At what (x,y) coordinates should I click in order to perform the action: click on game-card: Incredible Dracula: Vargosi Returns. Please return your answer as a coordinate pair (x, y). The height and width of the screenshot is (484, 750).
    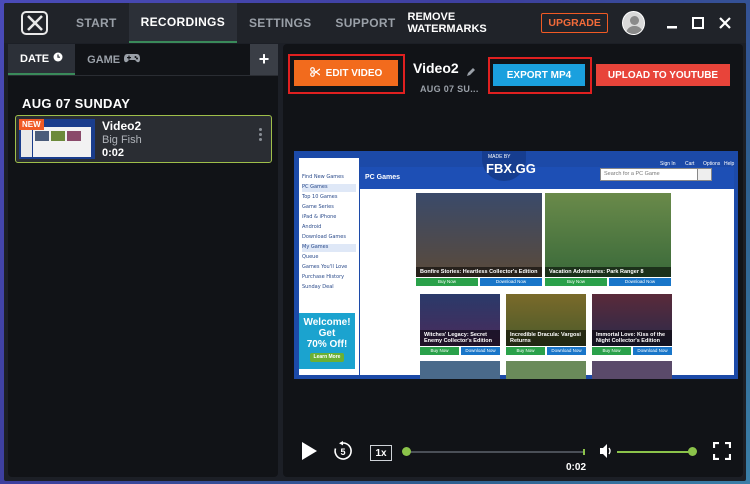
    Looking at the image, I should click on (546, 320).